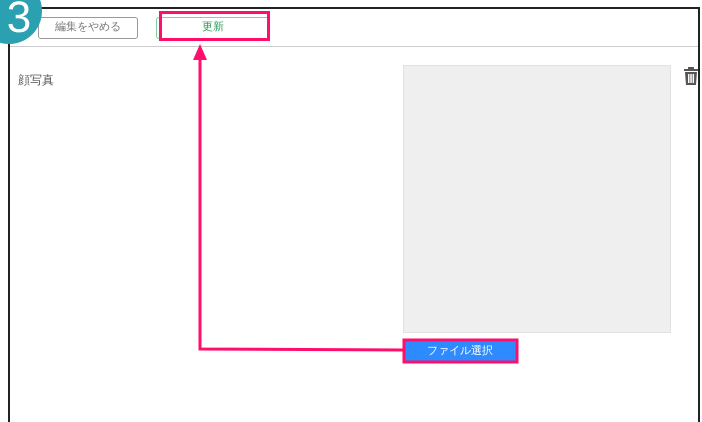  What do you see at coordinates (36, 80) in the screenshot?
I see `field-label: 顔写真` at bounding box center [36, 80].